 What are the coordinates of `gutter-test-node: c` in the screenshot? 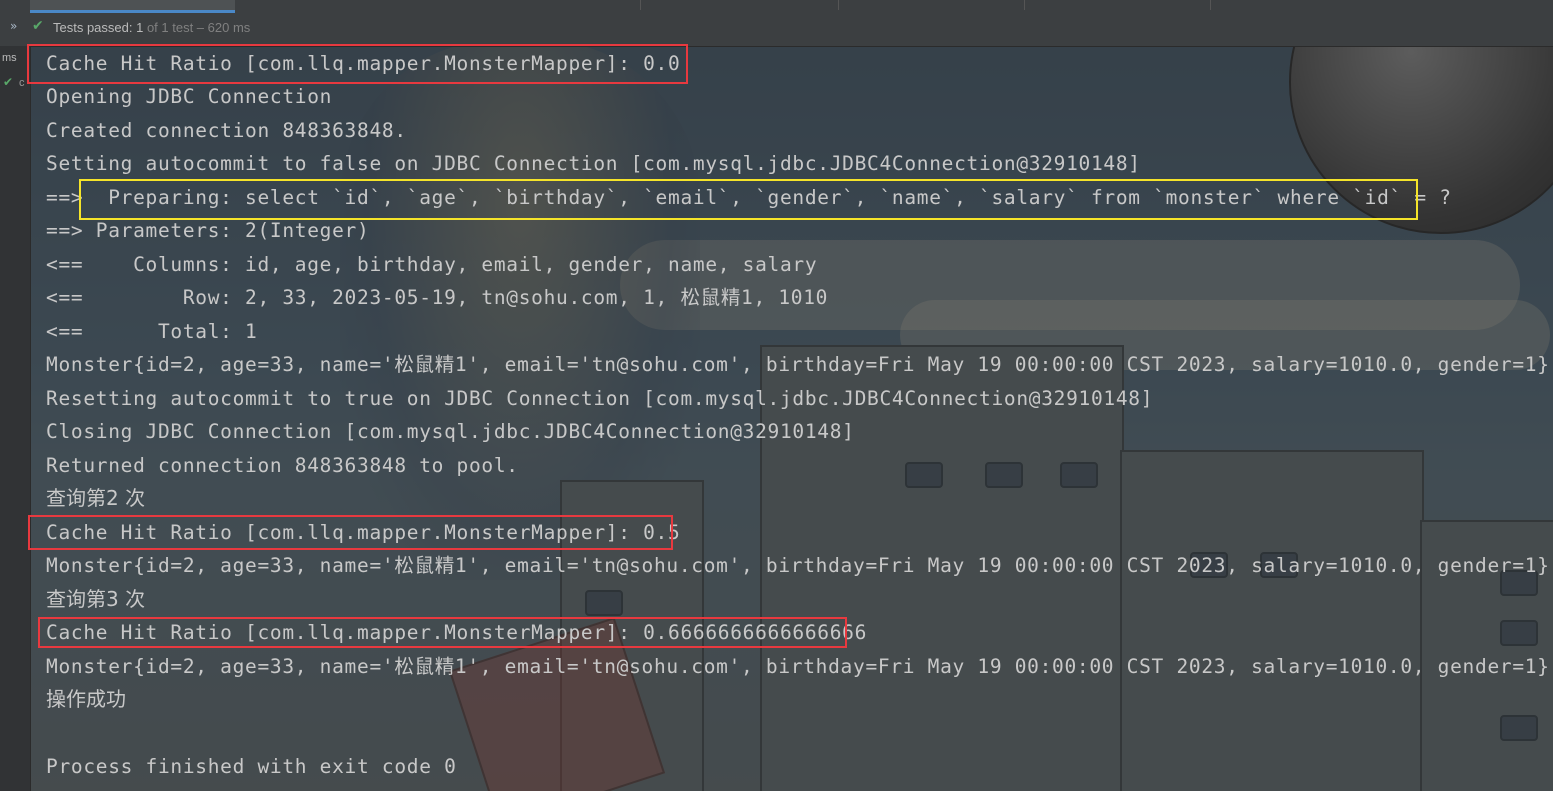 It's located at (22, 83).